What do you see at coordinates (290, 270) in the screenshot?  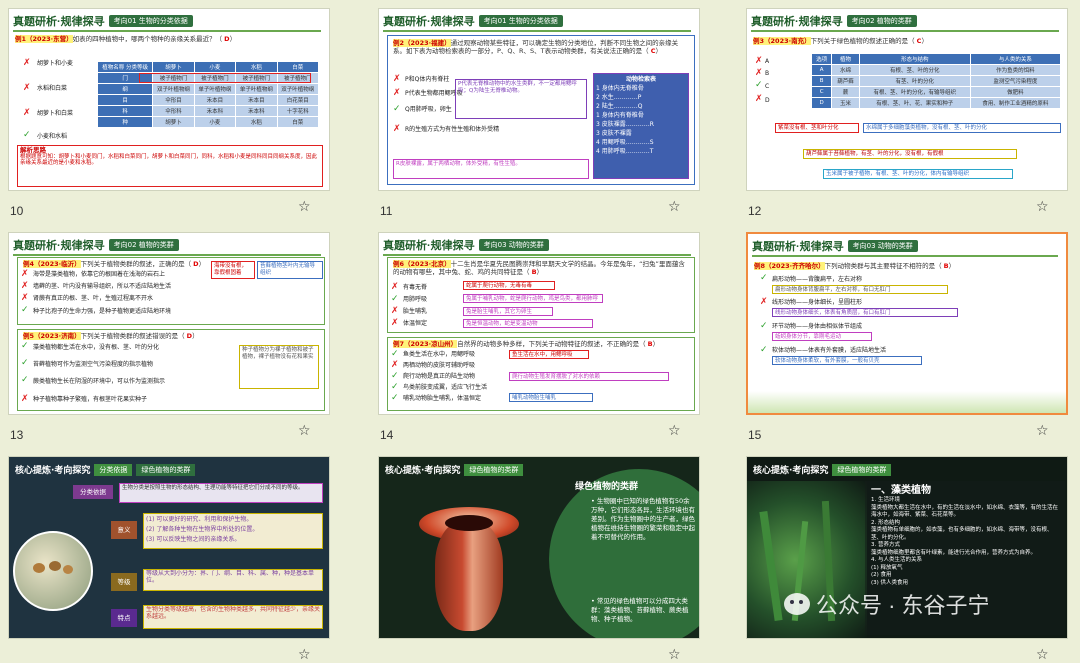 I see `note-box: 苔藓植物茎叶内无输导组织` at bounding box center [290, 270].